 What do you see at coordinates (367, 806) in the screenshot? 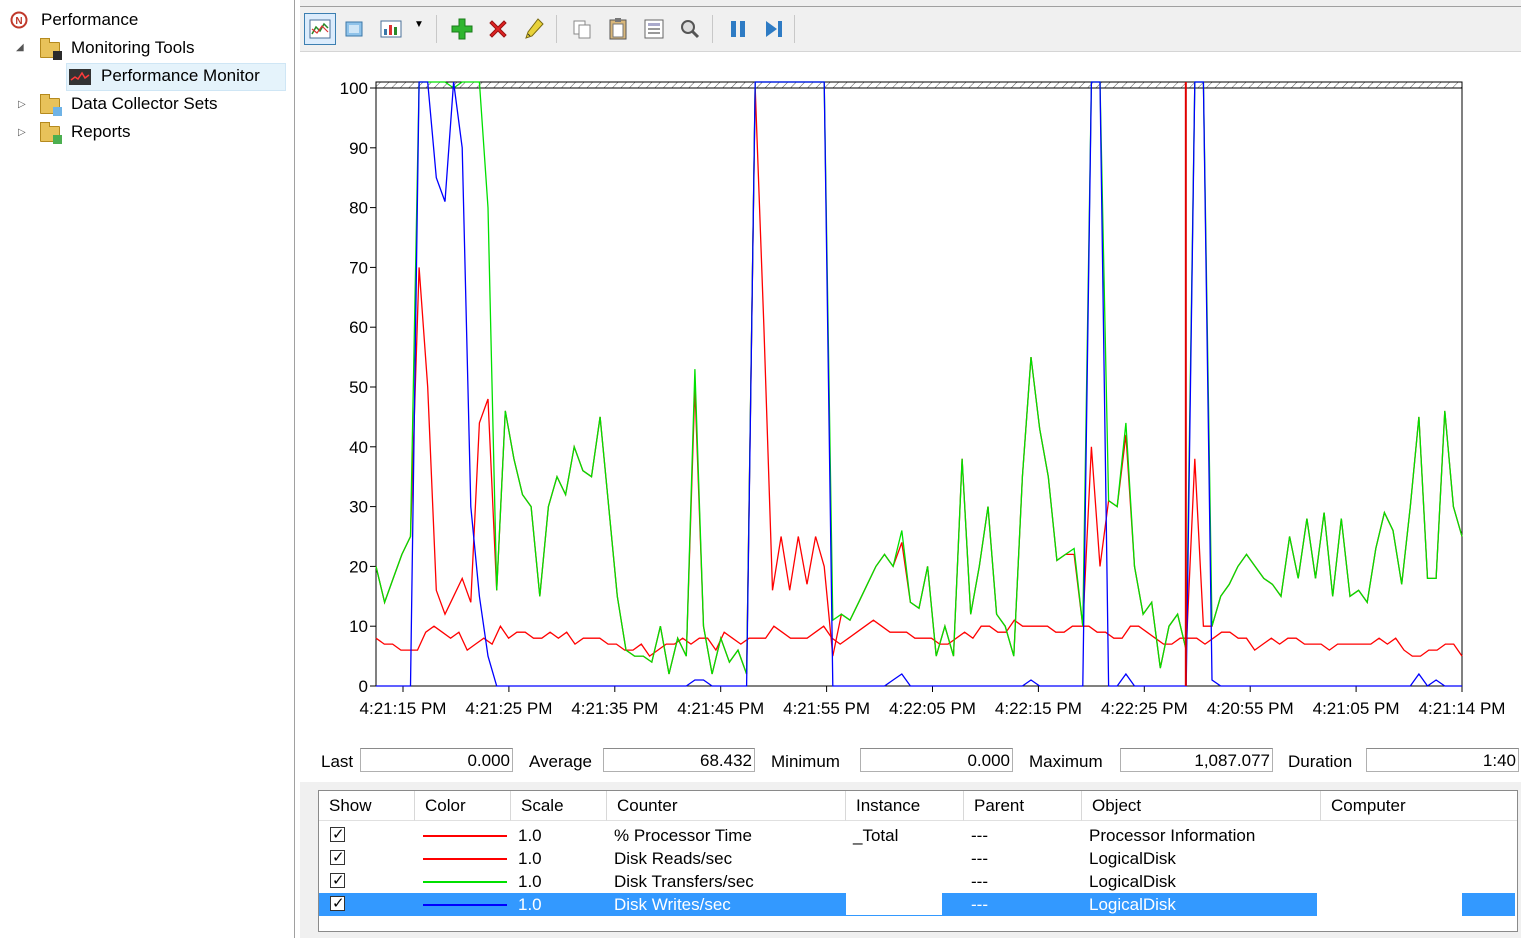
I see `column-header-show: Show` at bounding box center [367, 806].